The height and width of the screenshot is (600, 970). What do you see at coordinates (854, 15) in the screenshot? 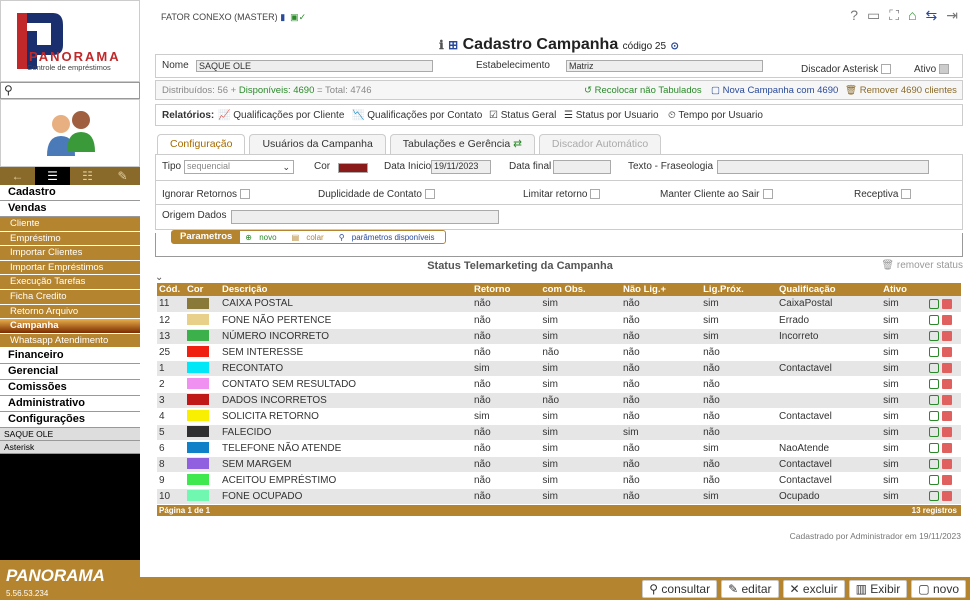
I see `help-icon: ?` at bounding box center [854, 15].